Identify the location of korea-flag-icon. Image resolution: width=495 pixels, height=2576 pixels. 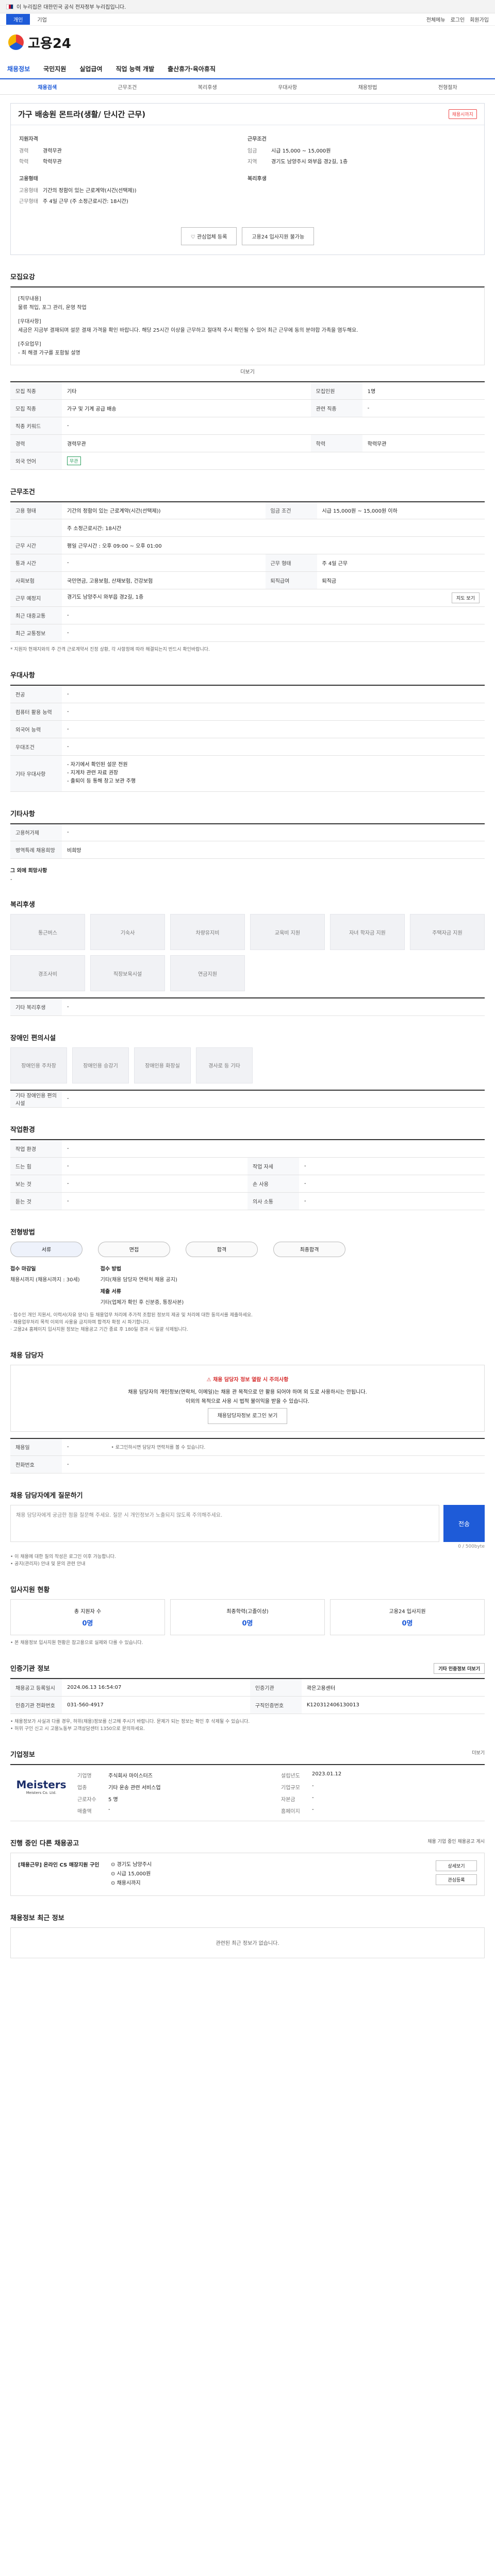
(9, 6).